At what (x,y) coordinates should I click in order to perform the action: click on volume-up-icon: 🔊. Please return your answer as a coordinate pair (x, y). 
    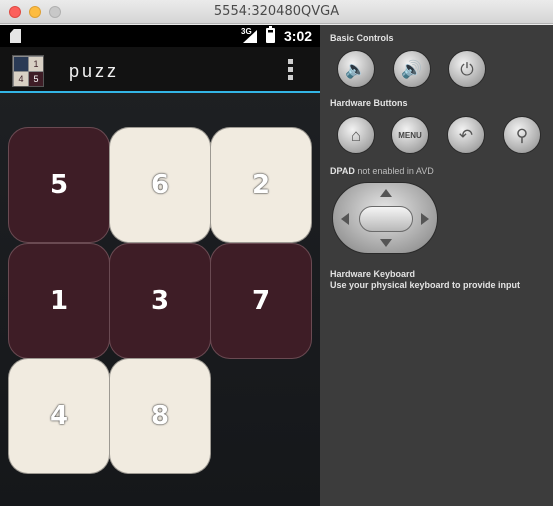
    Looking at the image, I should click on (412, 69).